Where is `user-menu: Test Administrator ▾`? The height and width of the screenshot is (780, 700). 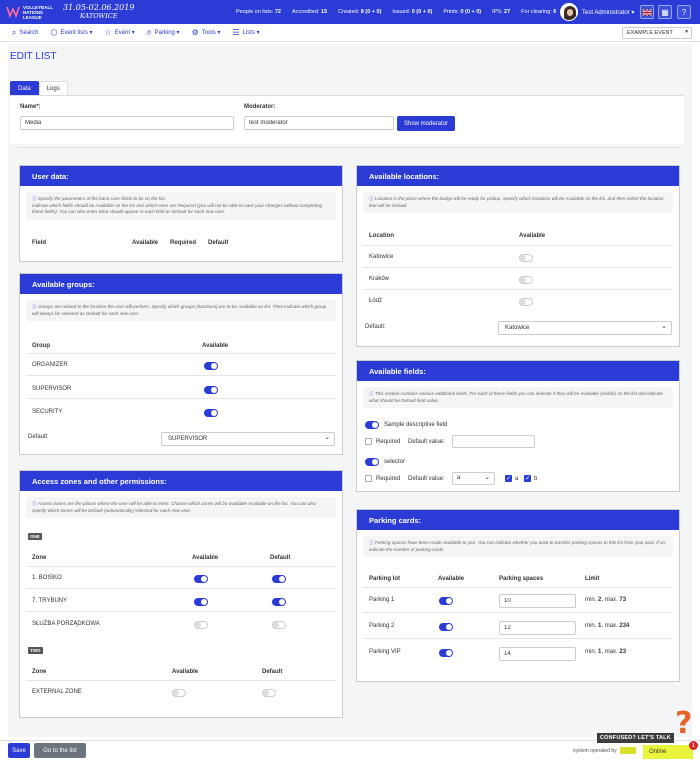 user-menu: Test Administrator ▾ is located at coordinates (597, 12).